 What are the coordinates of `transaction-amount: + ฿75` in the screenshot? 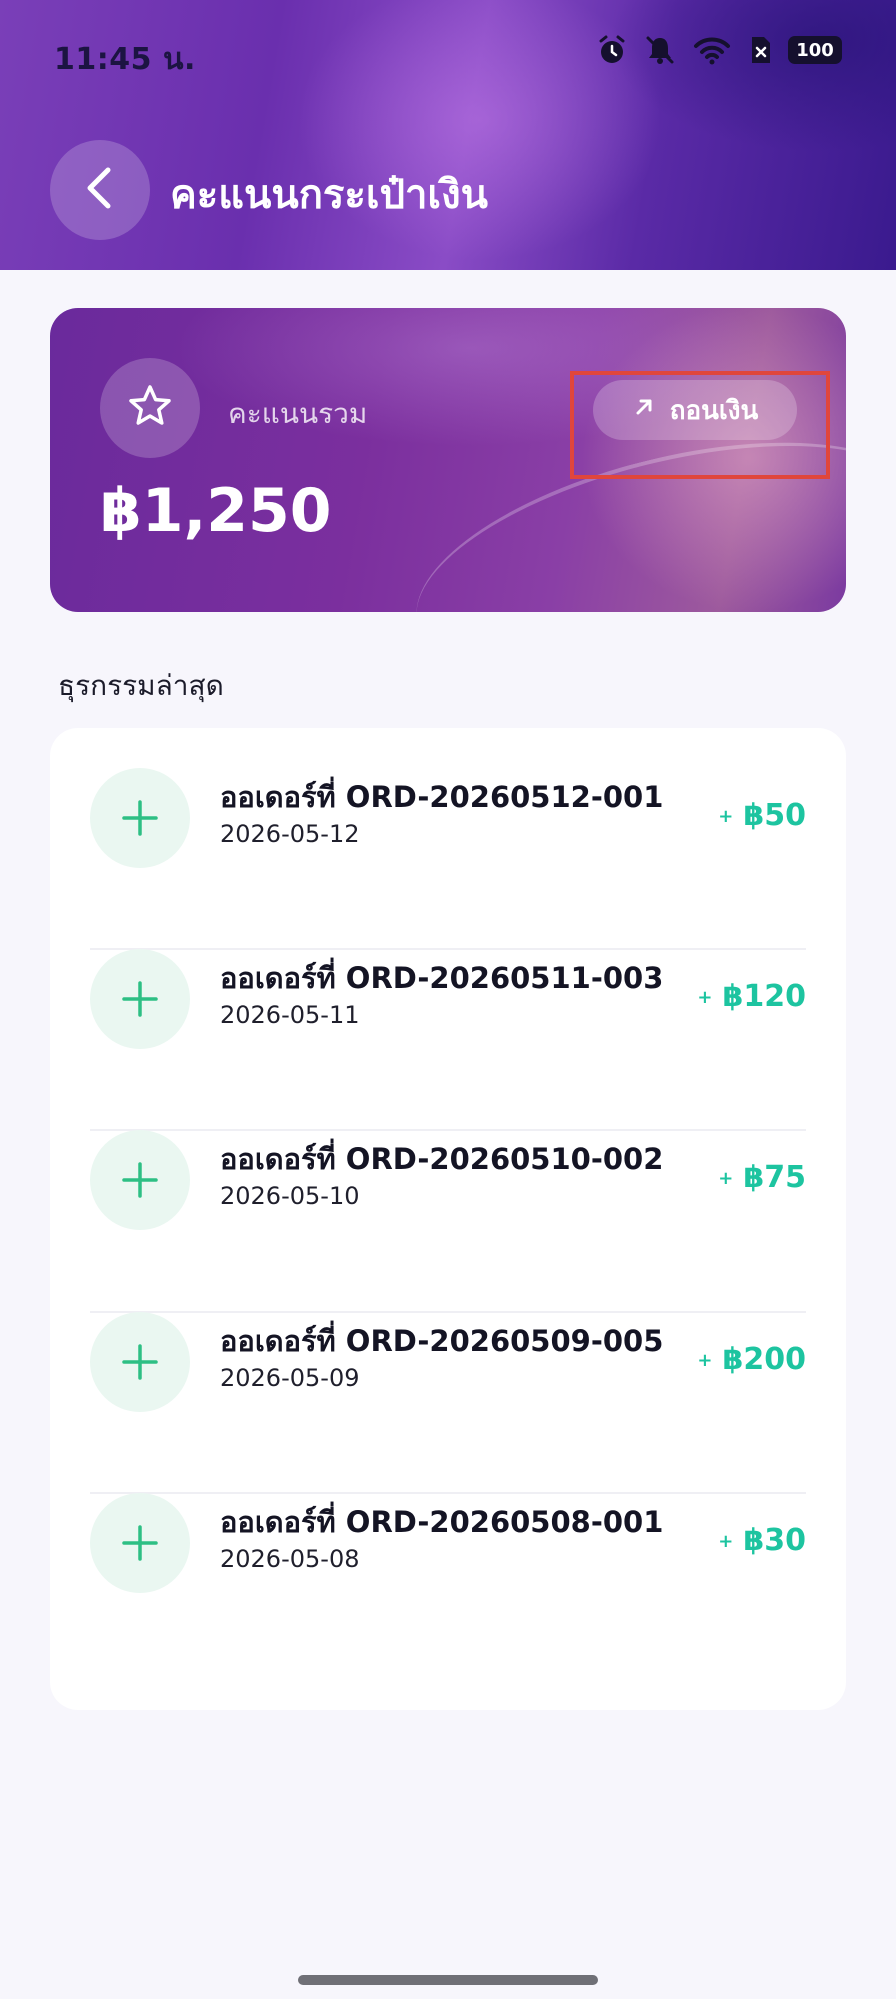 It's located at (762, 1177).